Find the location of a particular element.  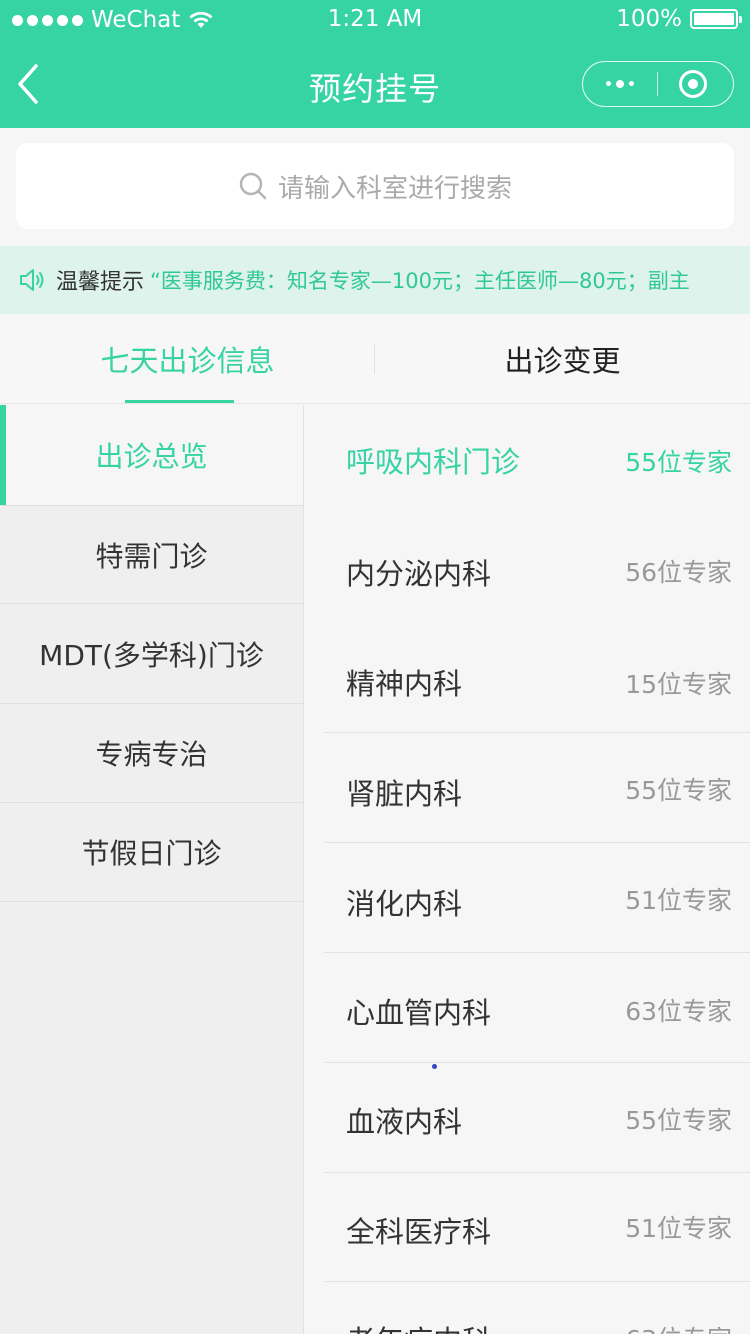

tab-seven-day-info: 七天出诊信息 is located at coordinates (187, 359).